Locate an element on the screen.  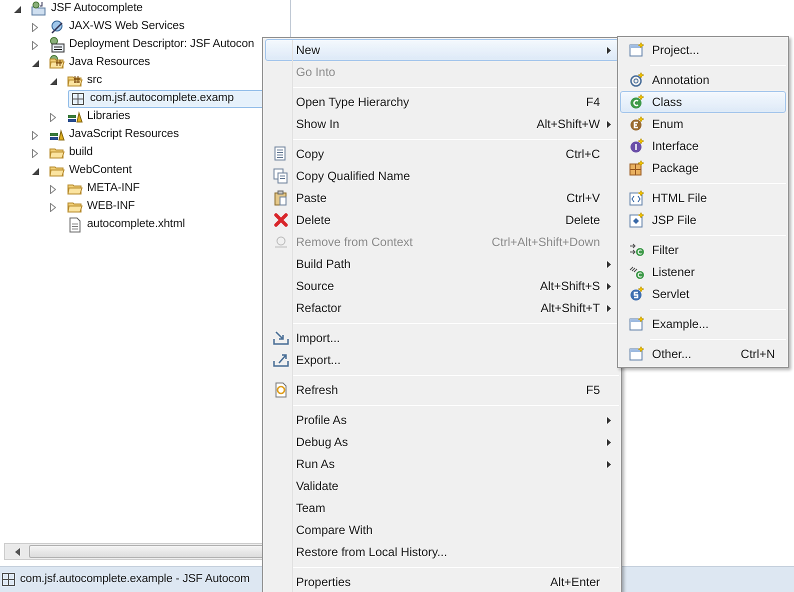
html-file-icon is located at coordinates (636, 198).